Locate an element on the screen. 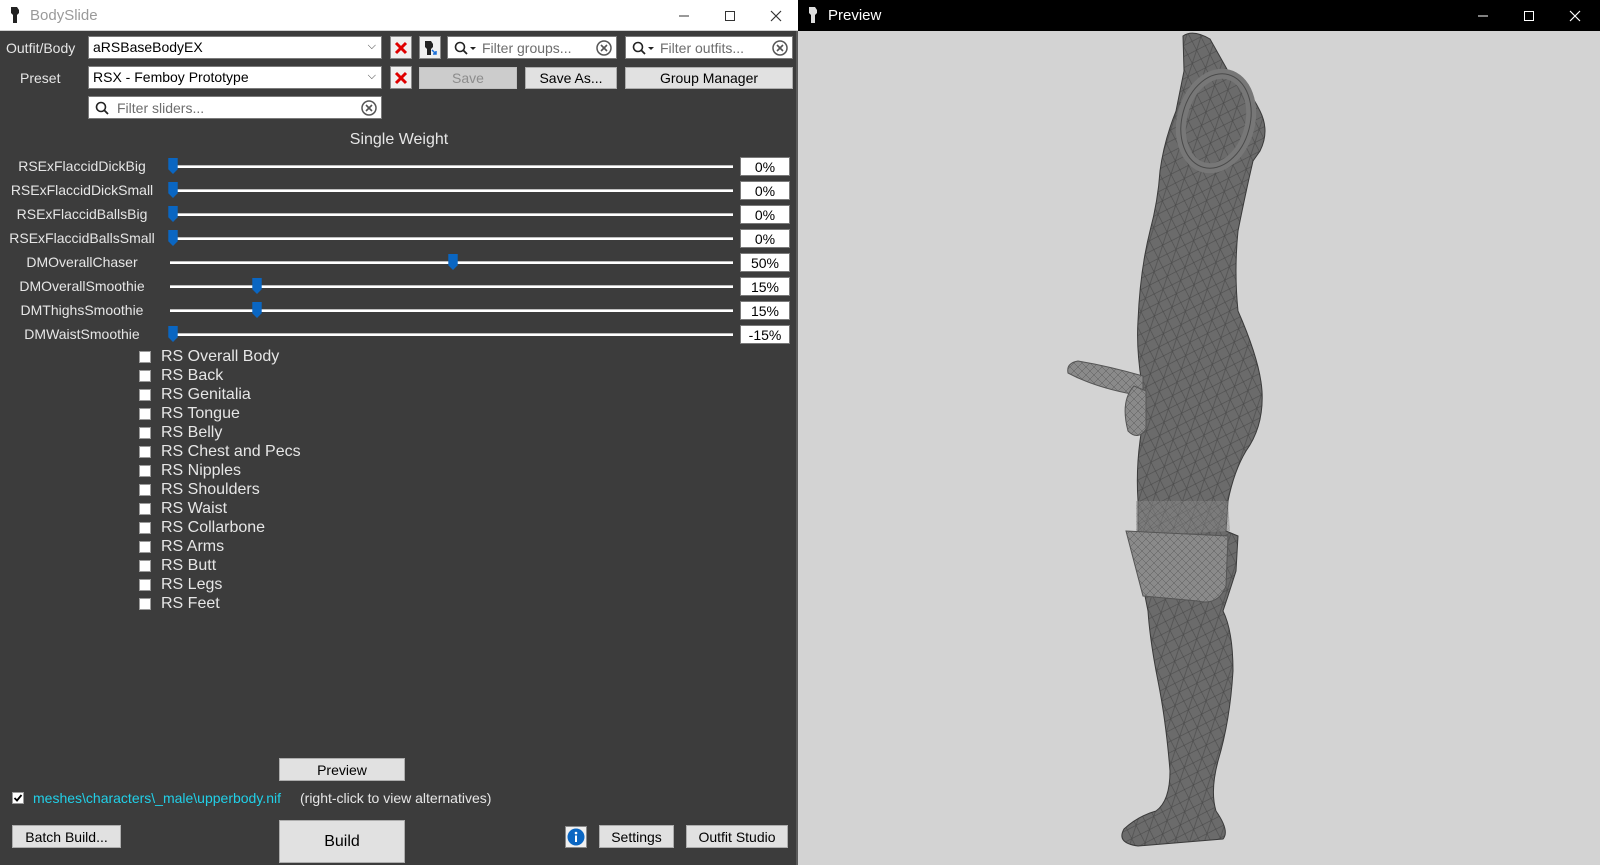  group-checkbox-item: RS Tongue is located at coordinates (220, 413).